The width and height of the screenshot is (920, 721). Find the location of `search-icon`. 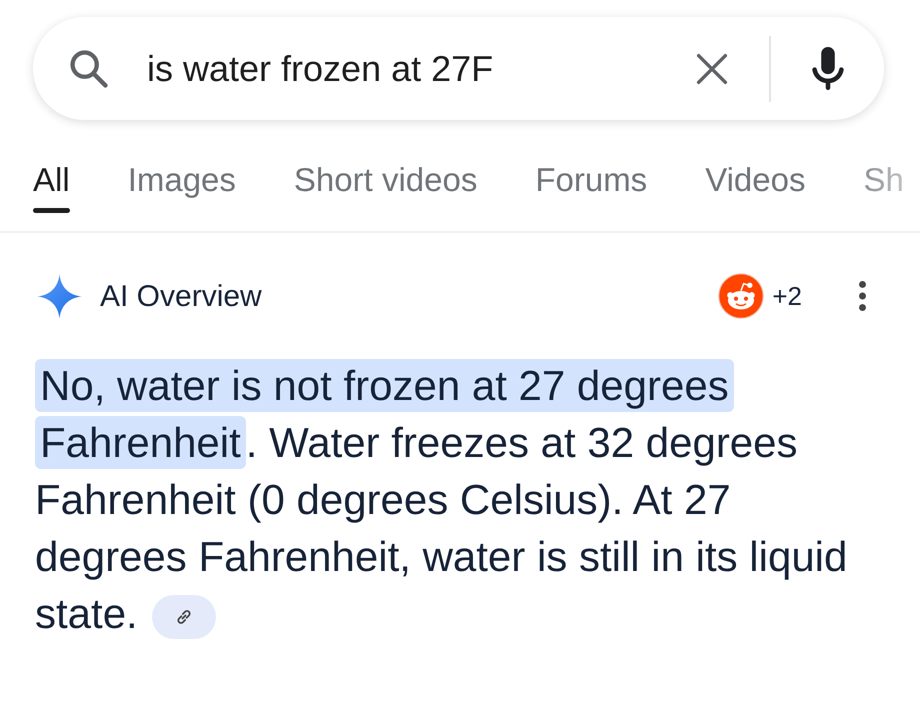

search-icon is located at coordinates (89, 69).